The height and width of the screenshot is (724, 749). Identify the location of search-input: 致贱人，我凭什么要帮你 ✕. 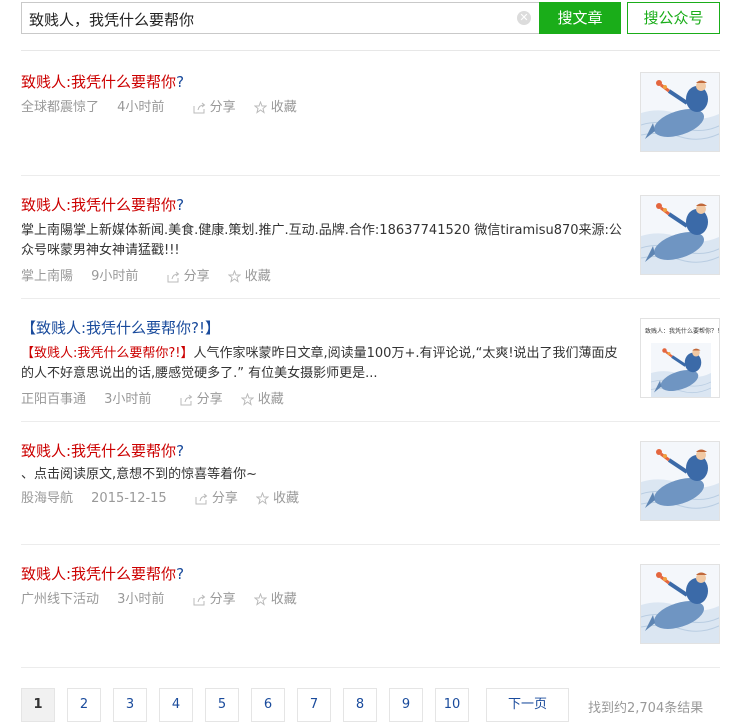
(280, 18).